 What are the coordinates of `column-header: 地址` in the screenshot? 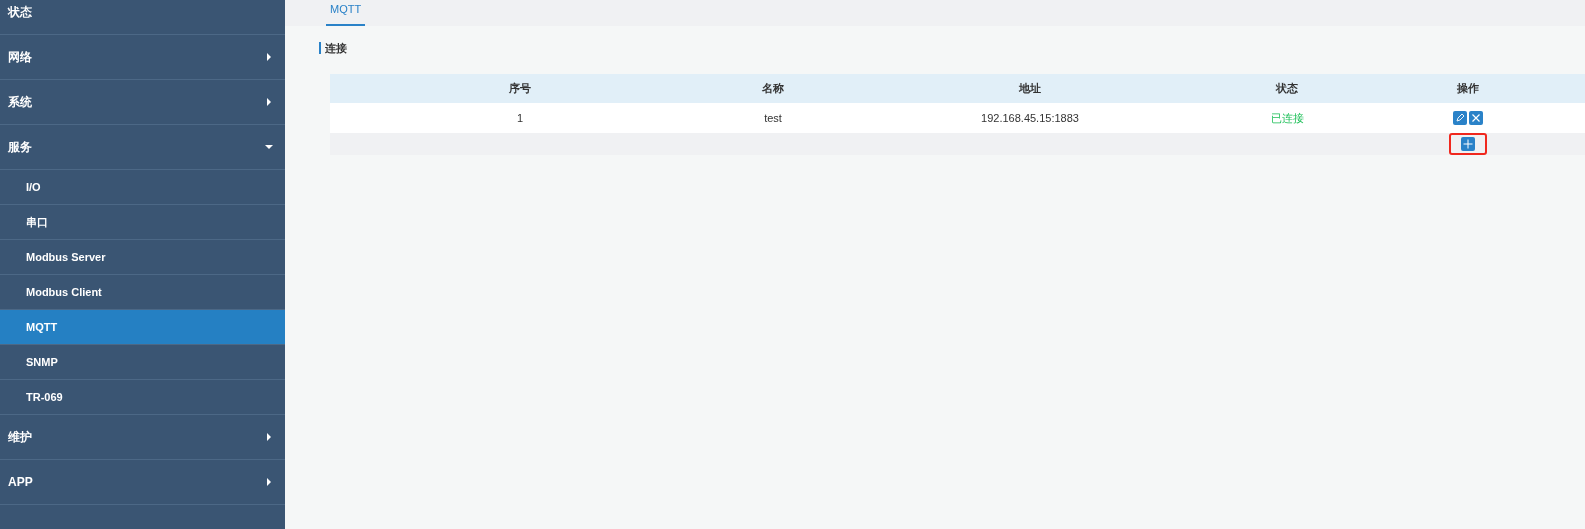 It's located at (1030, 88).